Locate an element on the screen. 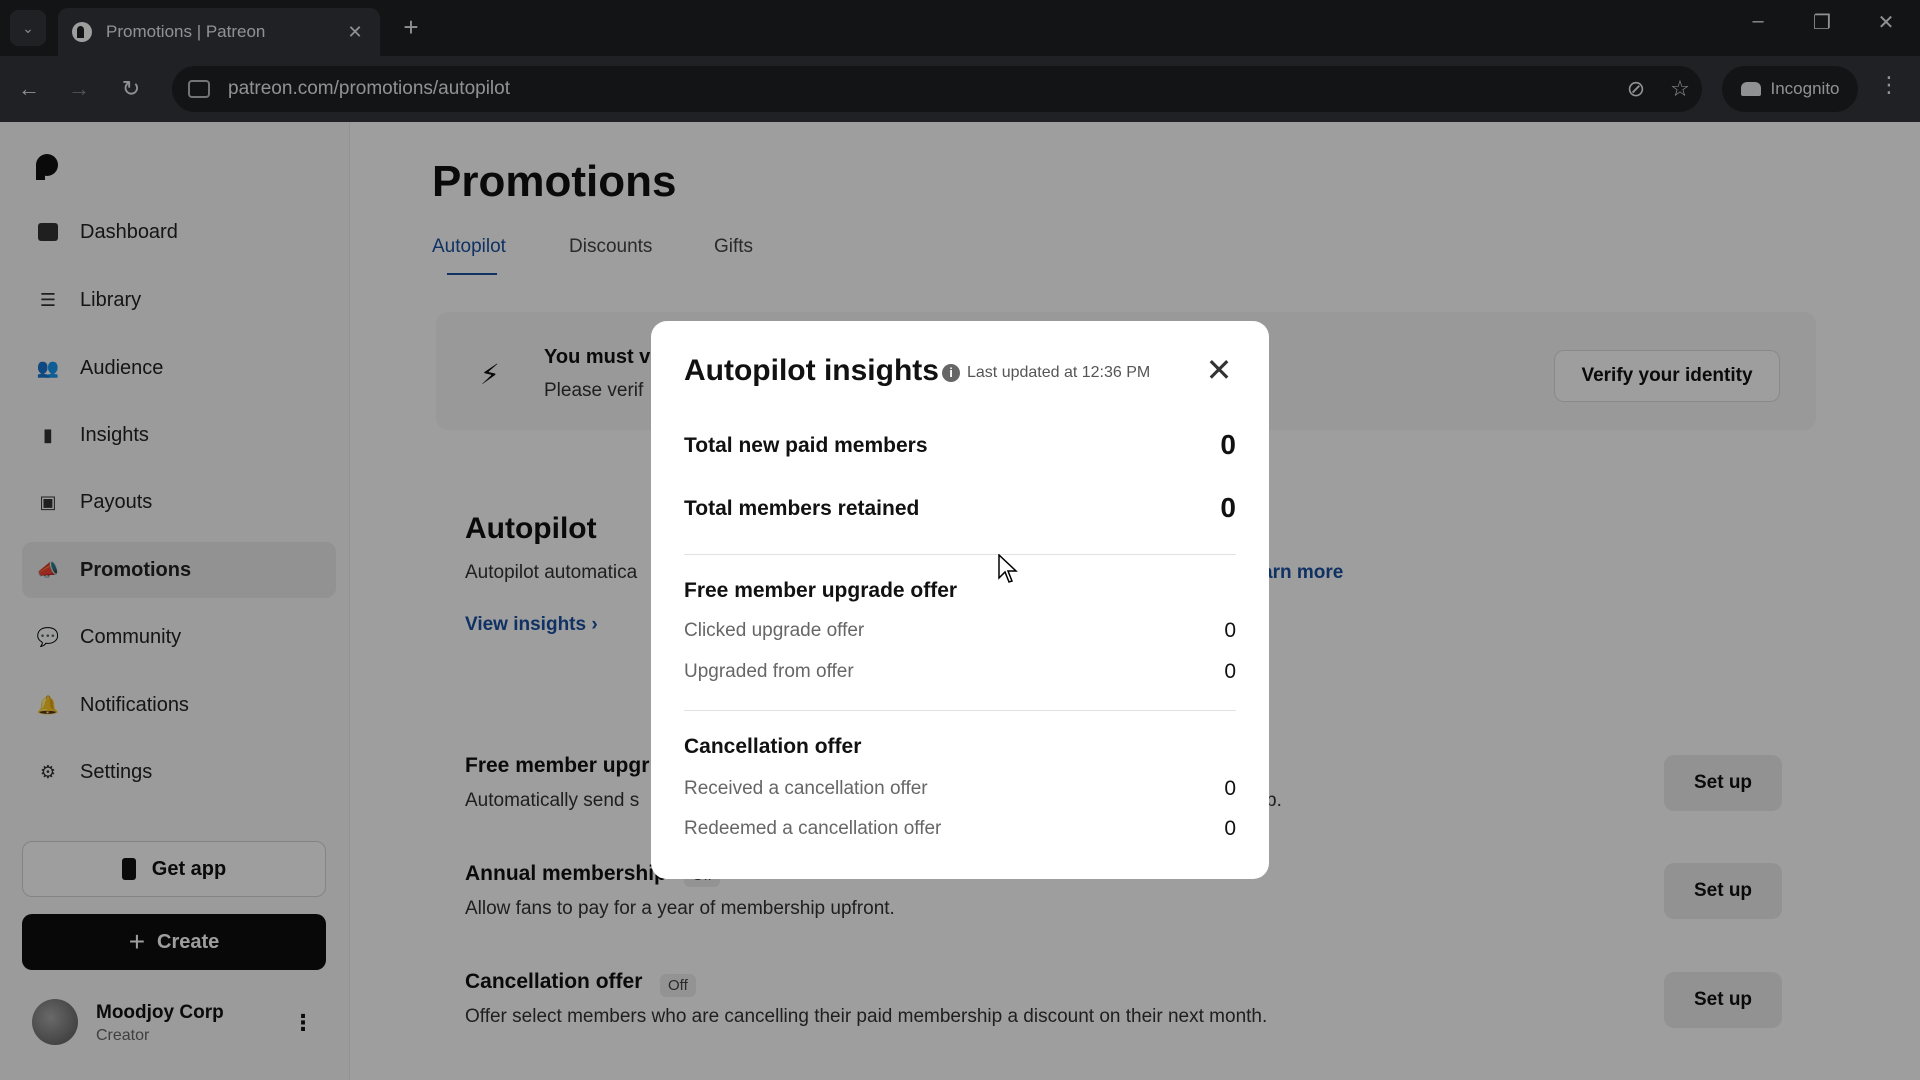 This screenshot has height=1080, width=1920. upgrade-offer-section-title: Free member upgrade offer is located at coordinates (821, 590).